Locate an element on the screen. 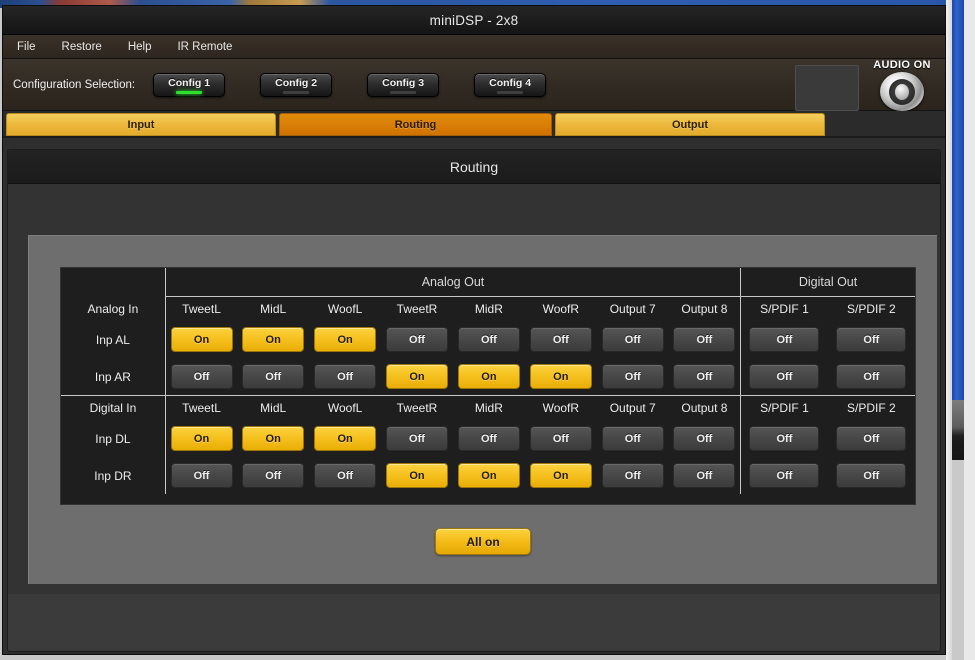 Image resolution: width=975 pixels, height=660 pixels. config-2-label: Config 2 is located at coordinates (296, 82).